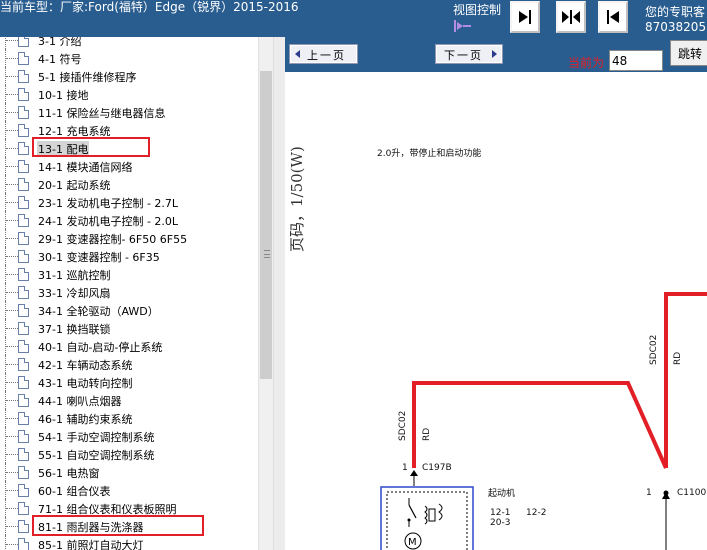  I want to click on tree-item-label: 42-1 车辆动态系统, so click(85, 365).